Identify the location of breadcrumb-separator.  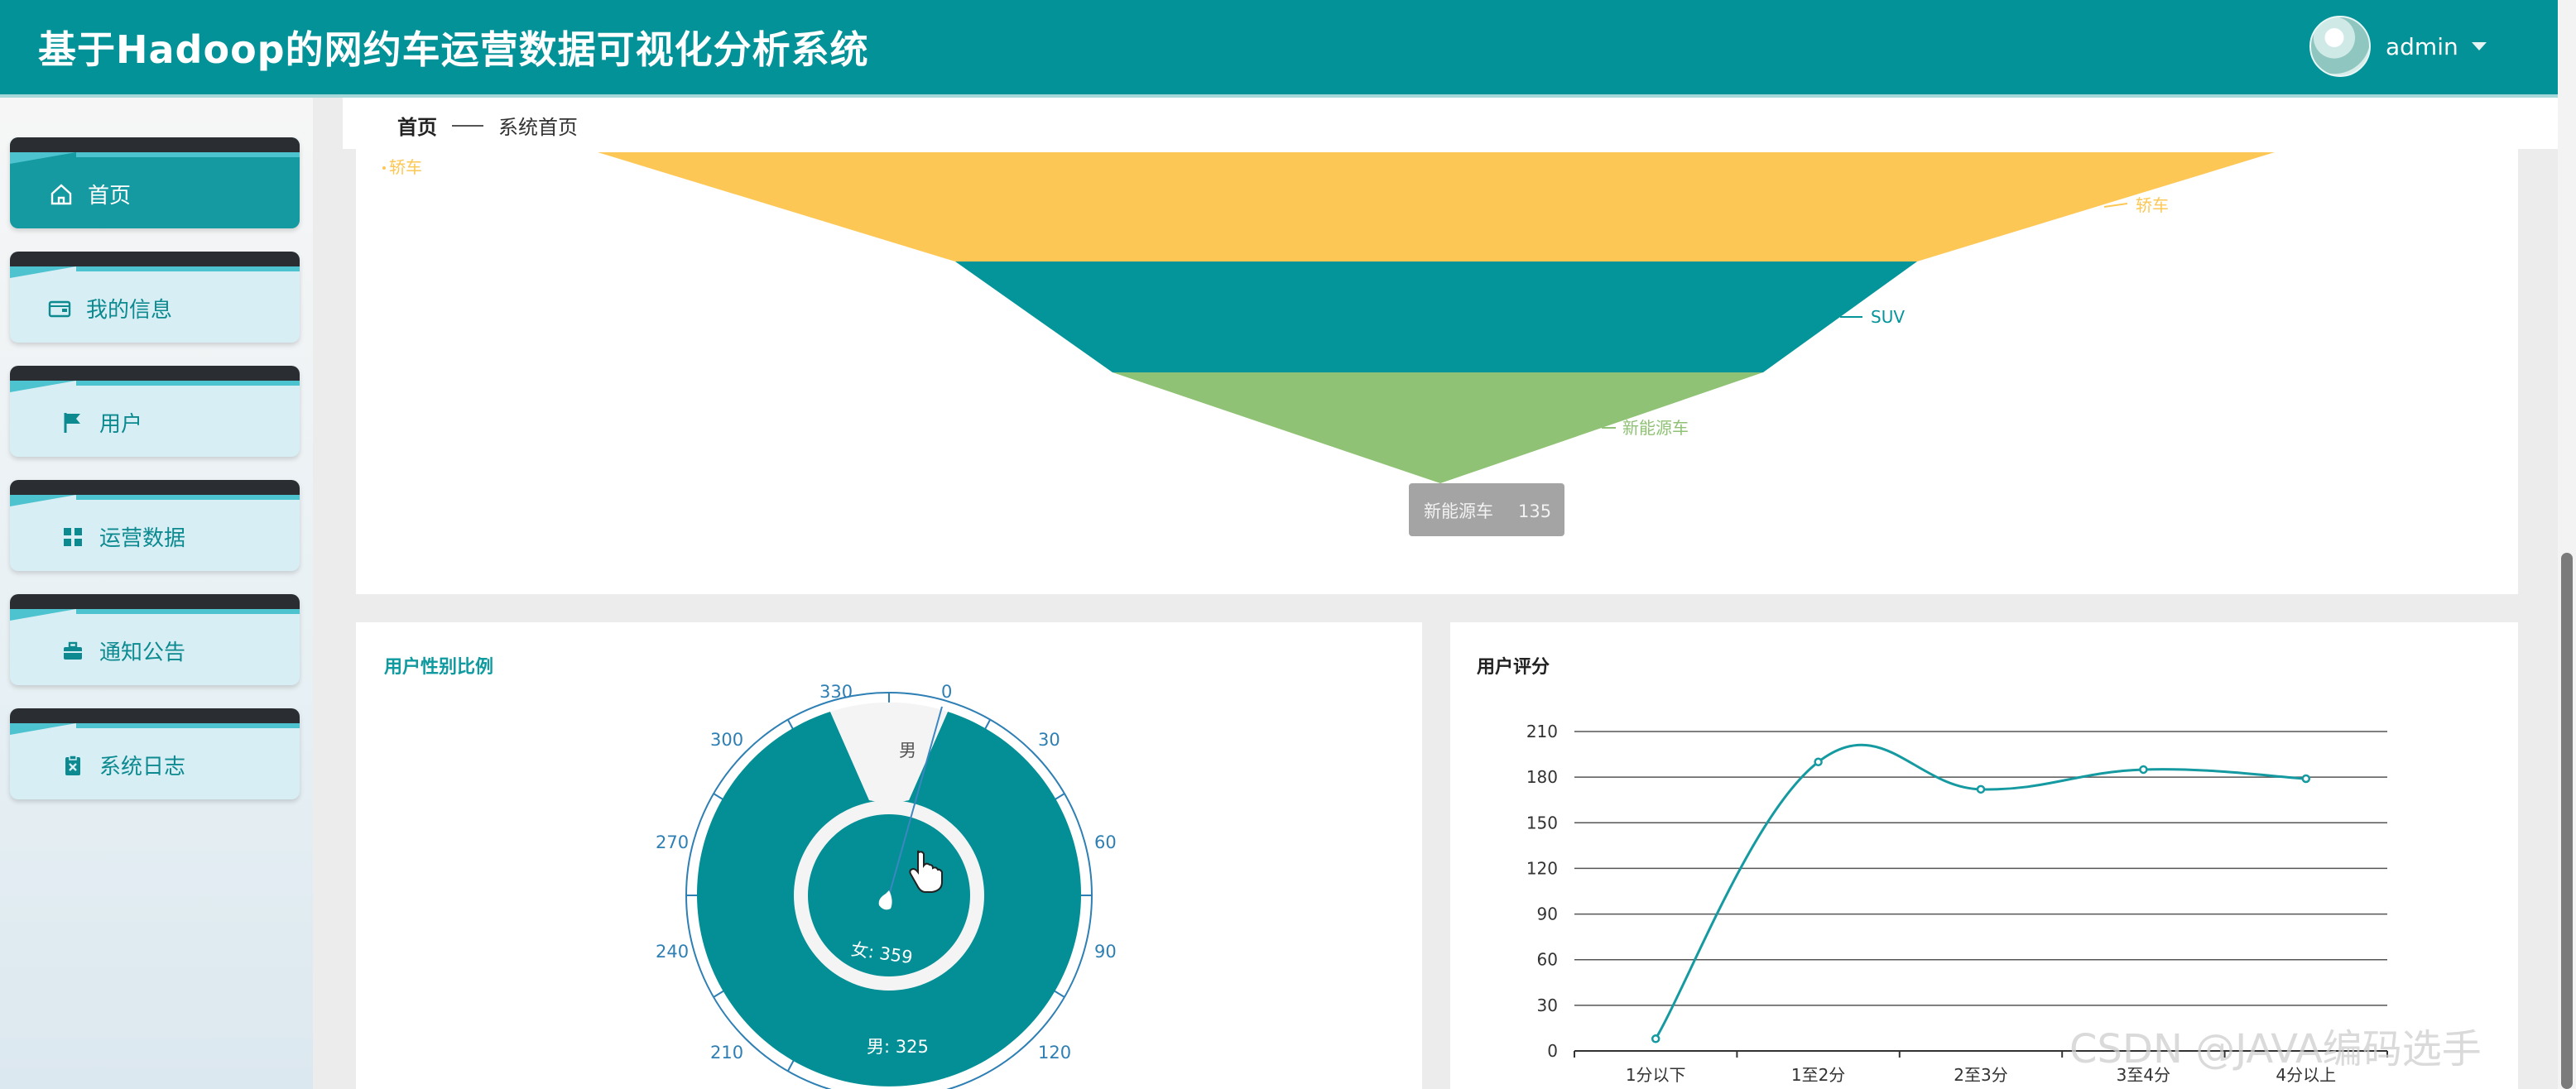
(467, 126).